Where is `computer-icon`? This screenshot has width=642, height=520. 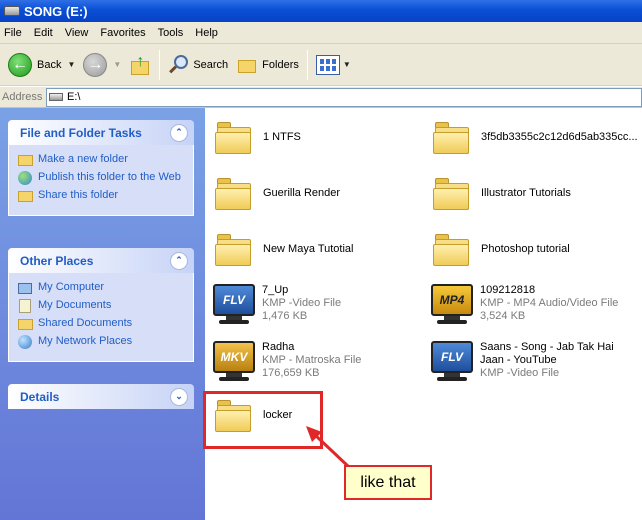 computer-icon is located at coordinates (25, 288).